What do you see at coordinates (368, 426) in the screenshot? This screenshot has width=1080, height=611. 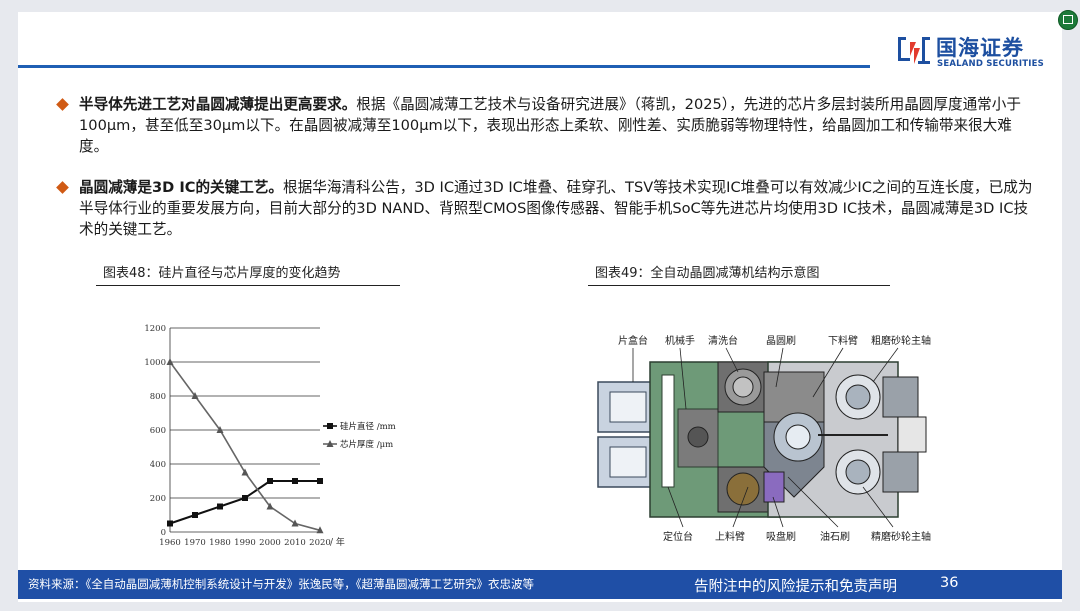 I see `legend-label: 硅片直径 /mm` at bounding box center [368, 426].